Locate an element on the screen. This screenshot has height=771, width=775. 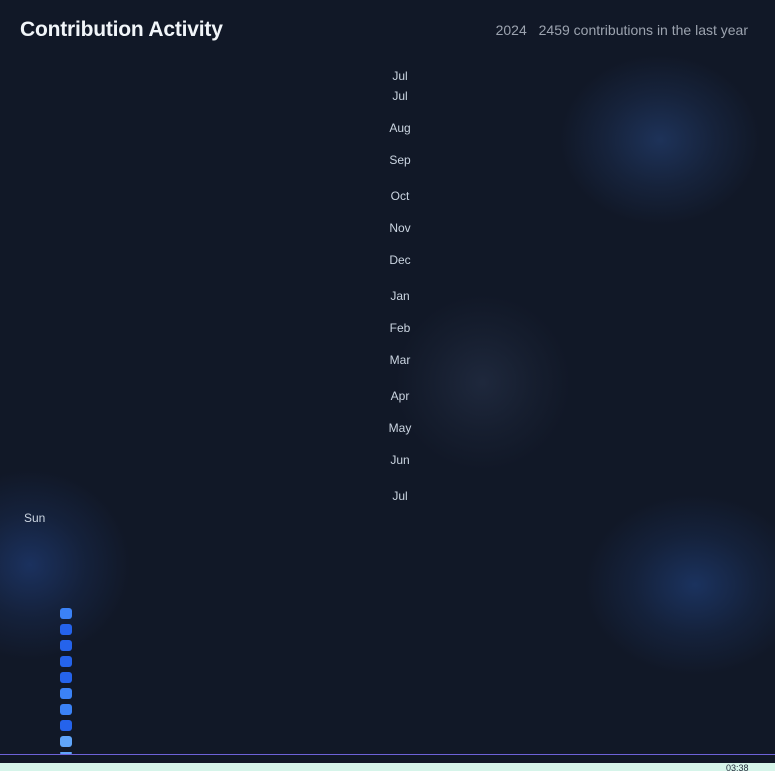
year-label: 2024 is located at coordinates (511, 30).